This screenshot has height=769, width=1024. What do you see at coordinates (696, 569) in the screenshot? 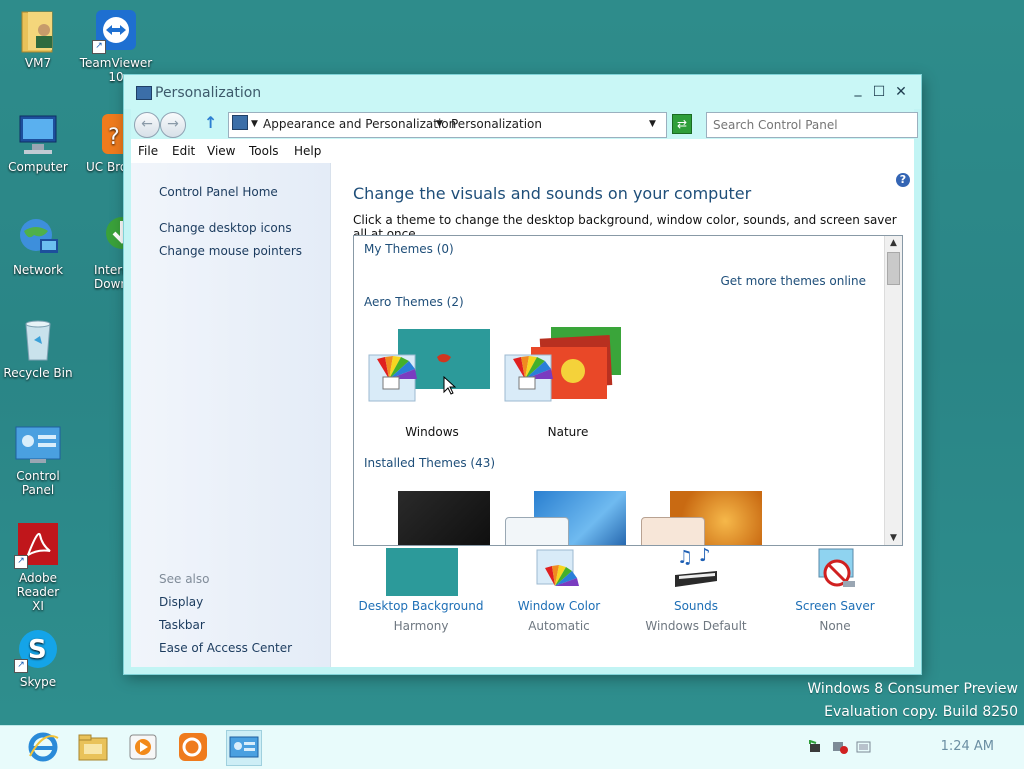
I see `sounds-icon: ♫ ♪` at bounding box center [696, 569].